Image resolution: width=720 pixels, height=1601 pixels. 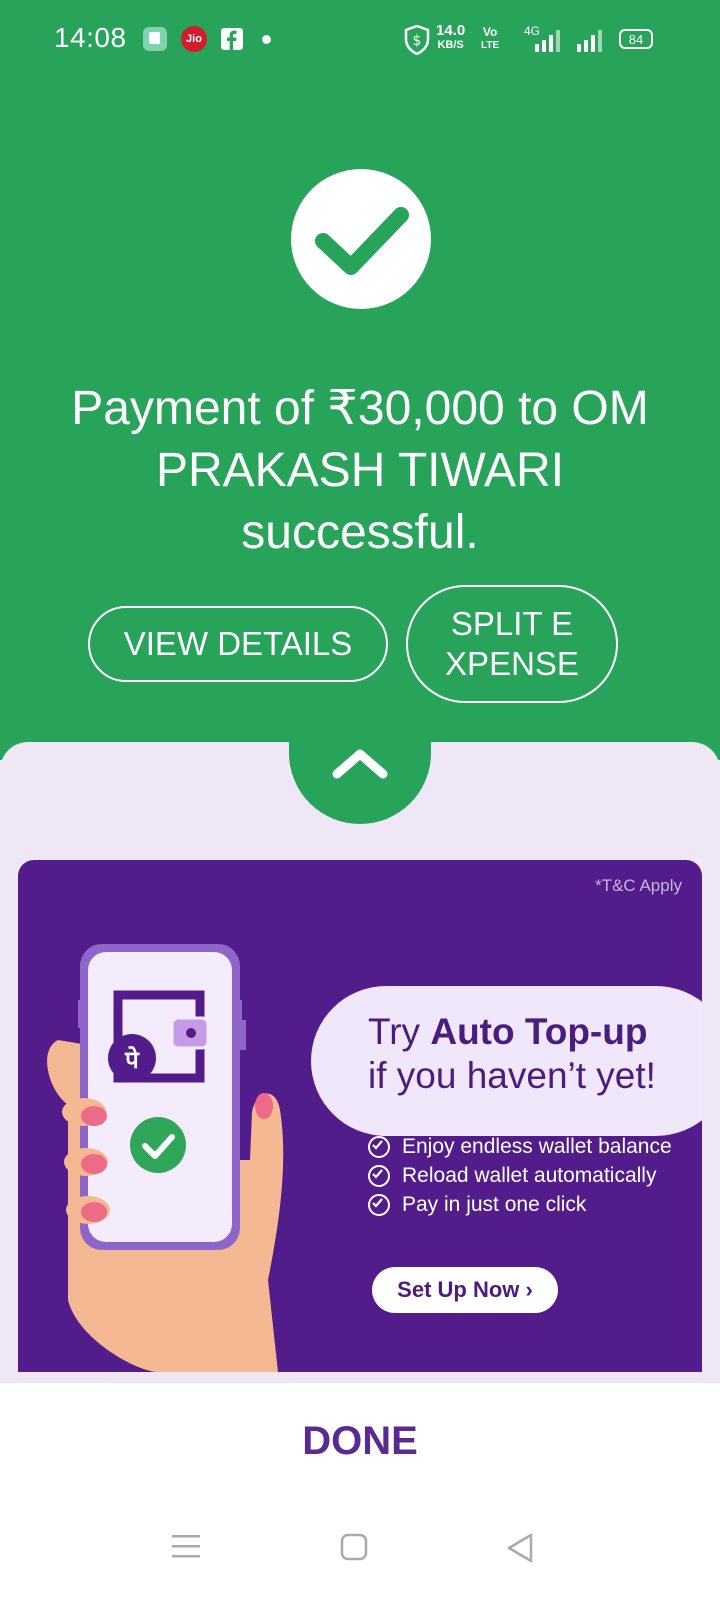 What do you see at coordinates (232, 41) in the screenshot?
I see `facebook-icon` at bounding box center [232, 41].